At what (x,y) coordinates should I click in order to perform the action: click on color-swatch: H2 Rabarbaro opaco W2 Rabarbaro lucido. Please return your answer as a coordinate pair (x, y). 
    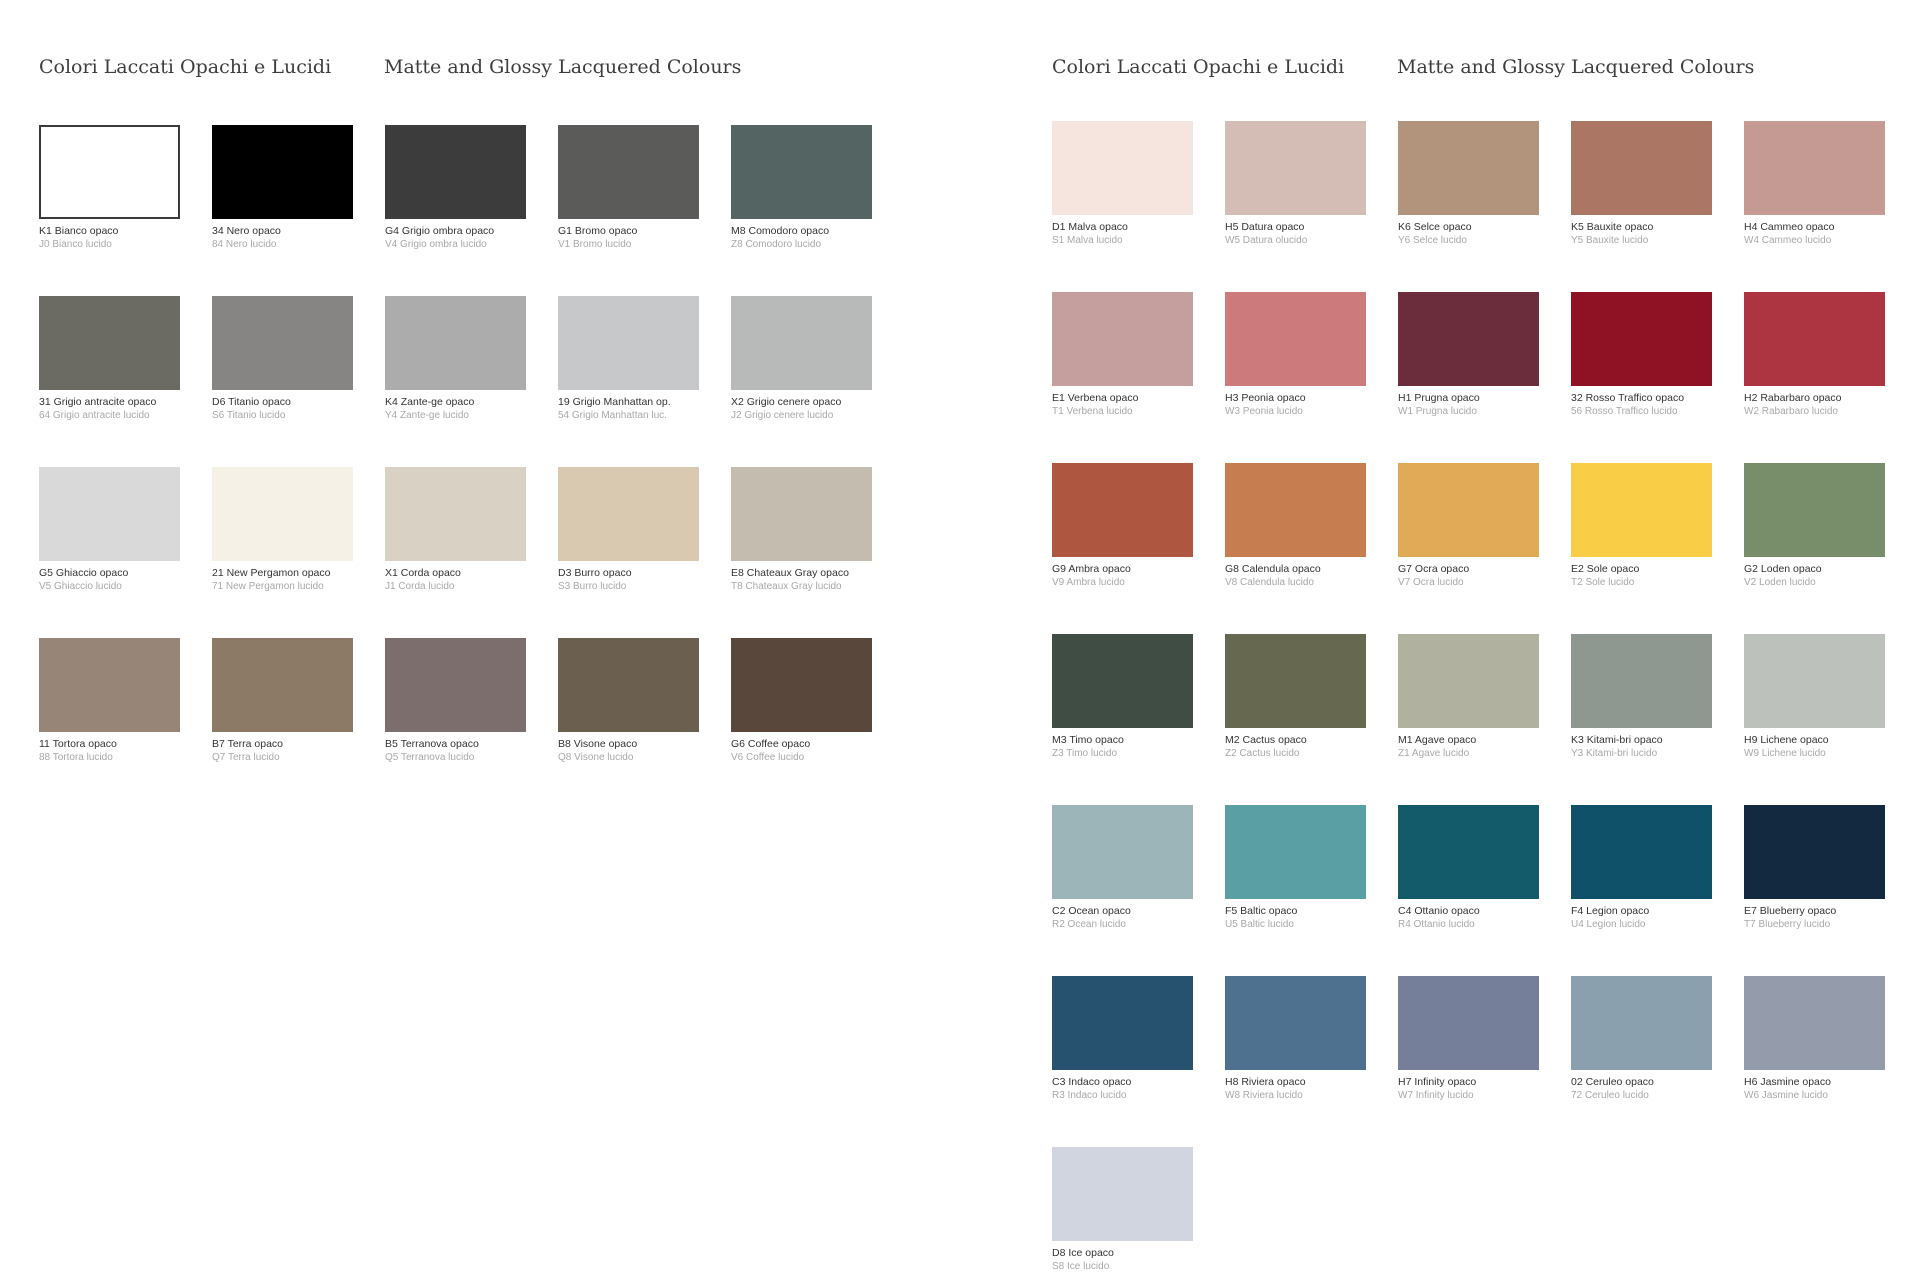
    Looking at the image, I should click on (1814, 355).